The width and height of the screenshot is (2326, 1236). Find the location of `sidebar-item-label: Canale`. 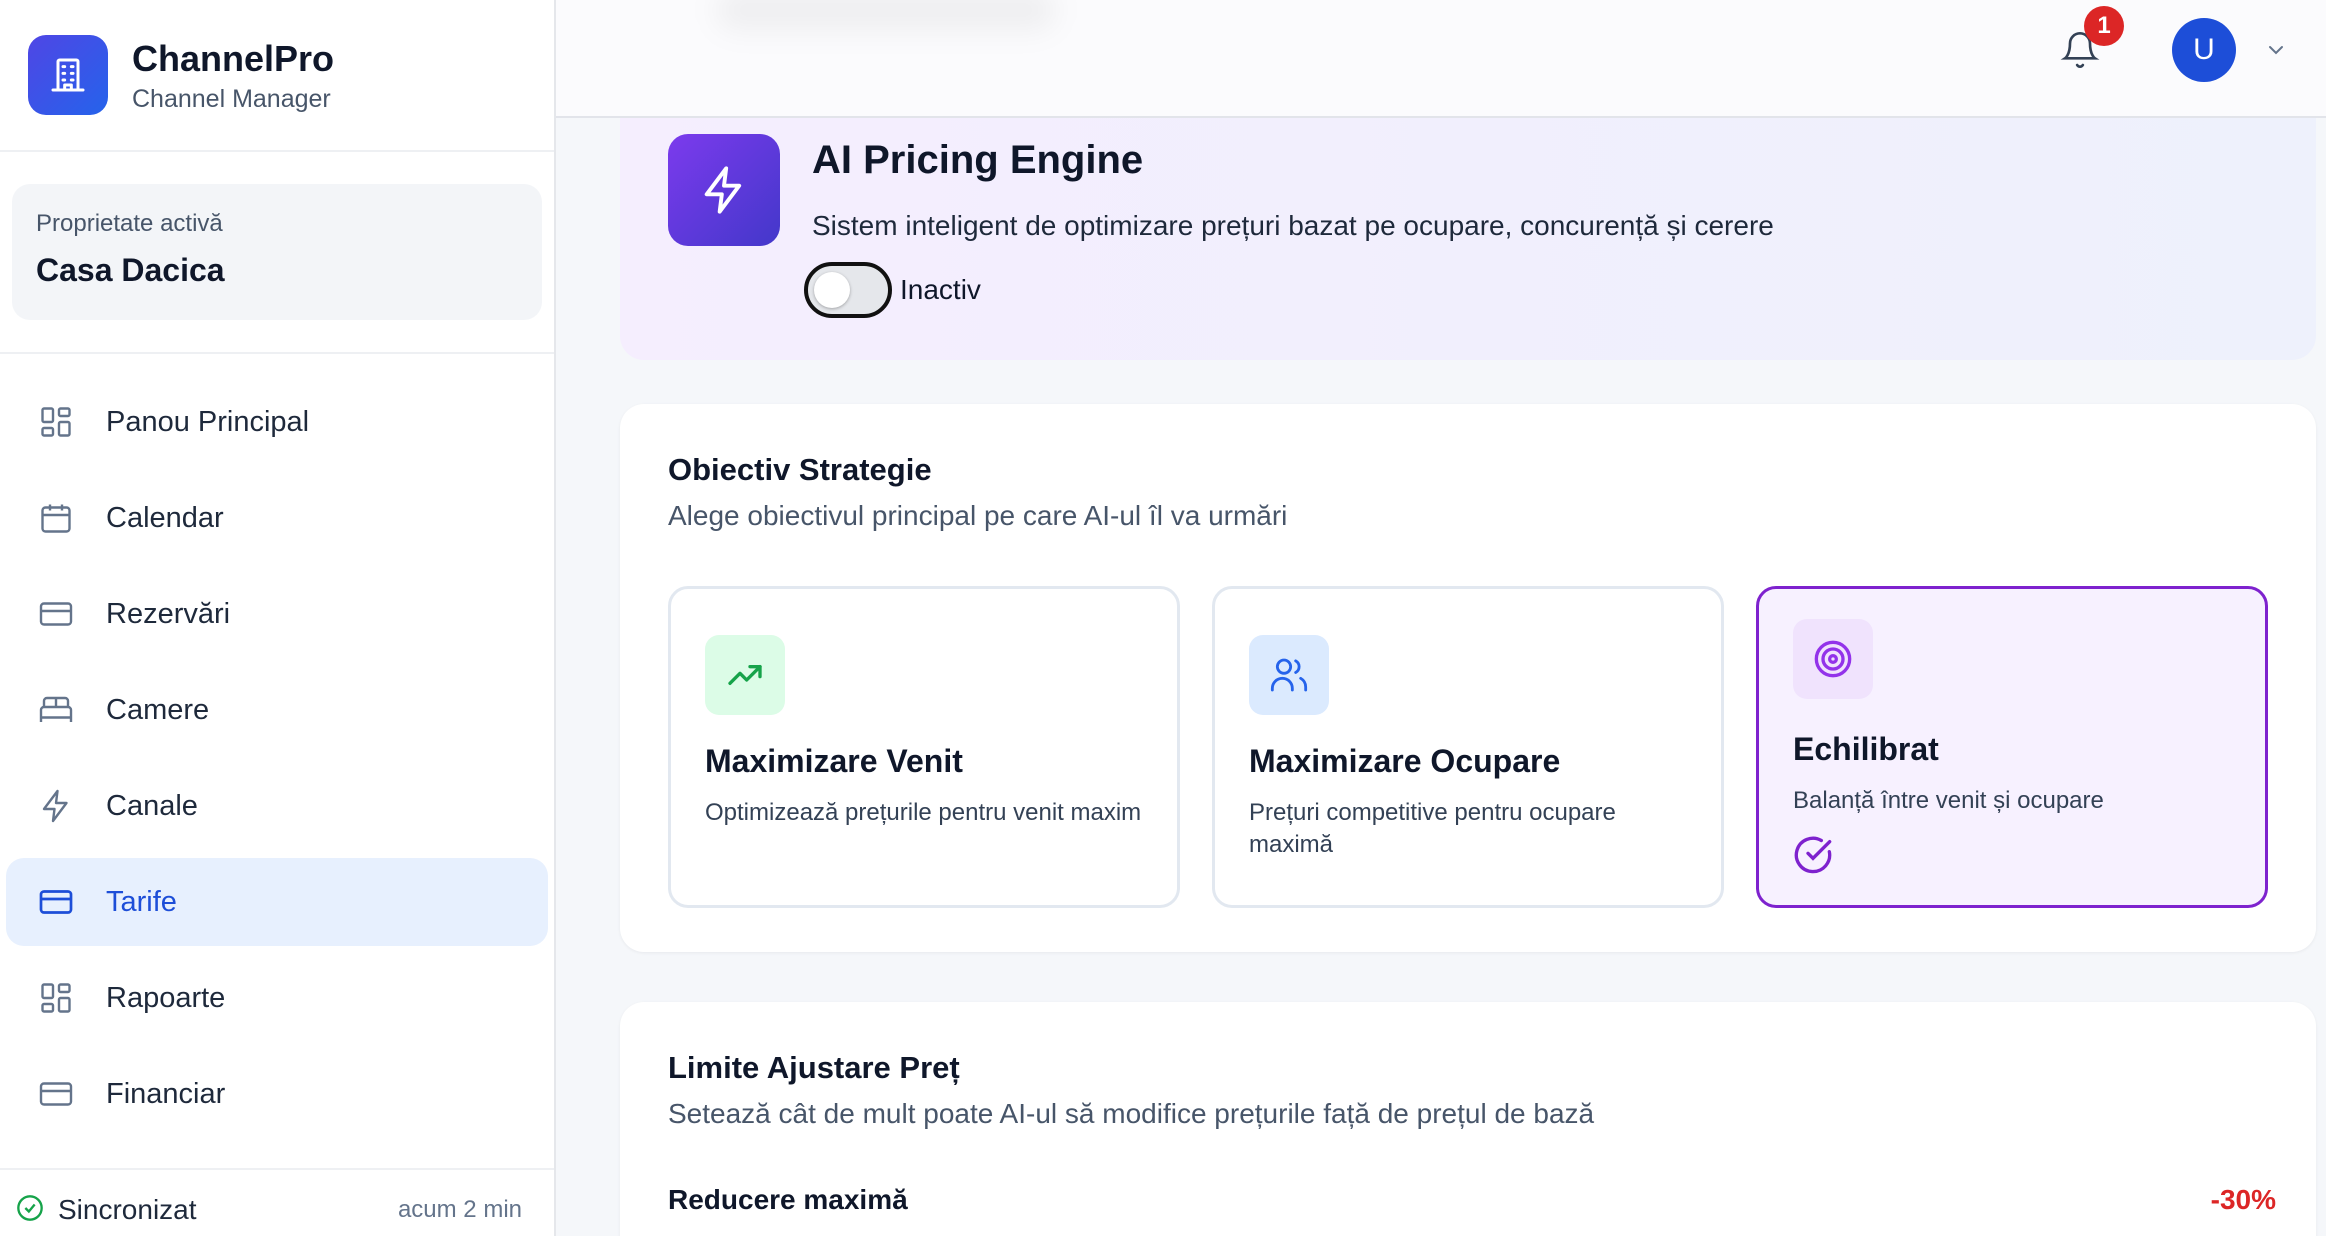

sidebar-item-label: Canale is located at coordinates (152, 805).